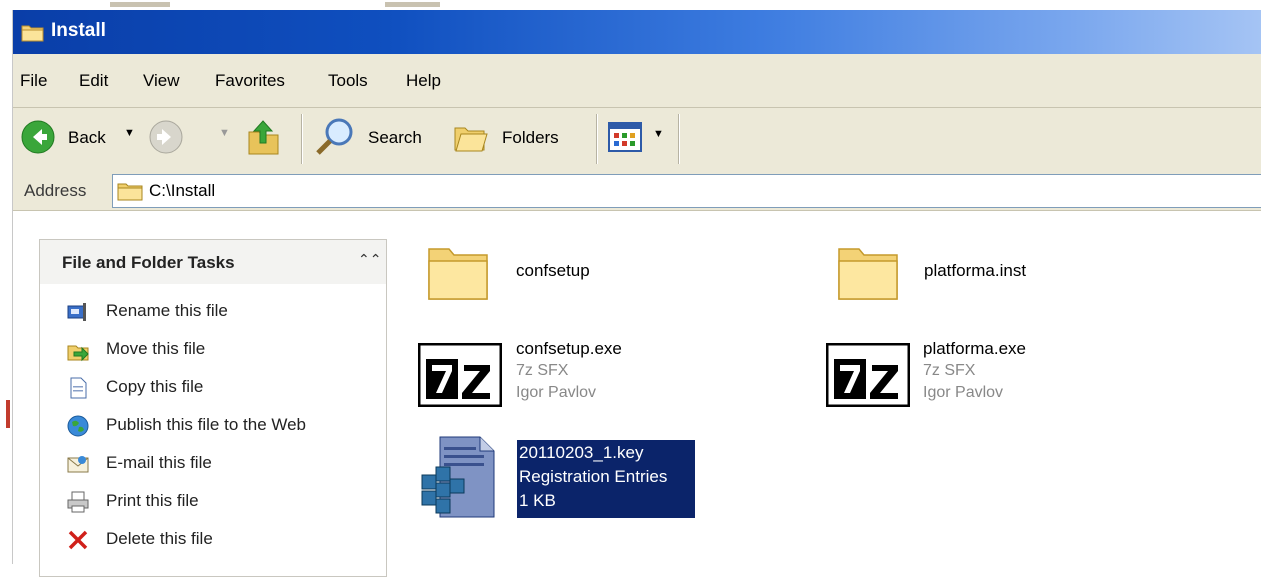 This screenshot has width=1261, height=577. Describe the element at coordinates (553, 270) in the screenshot. I see `file-name: confsetup` at that location.